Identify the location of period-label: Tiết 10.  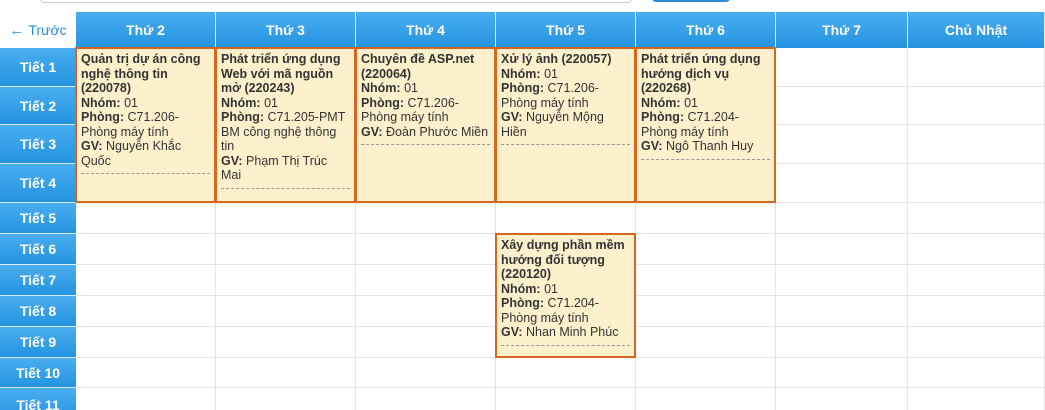
(38, 373).